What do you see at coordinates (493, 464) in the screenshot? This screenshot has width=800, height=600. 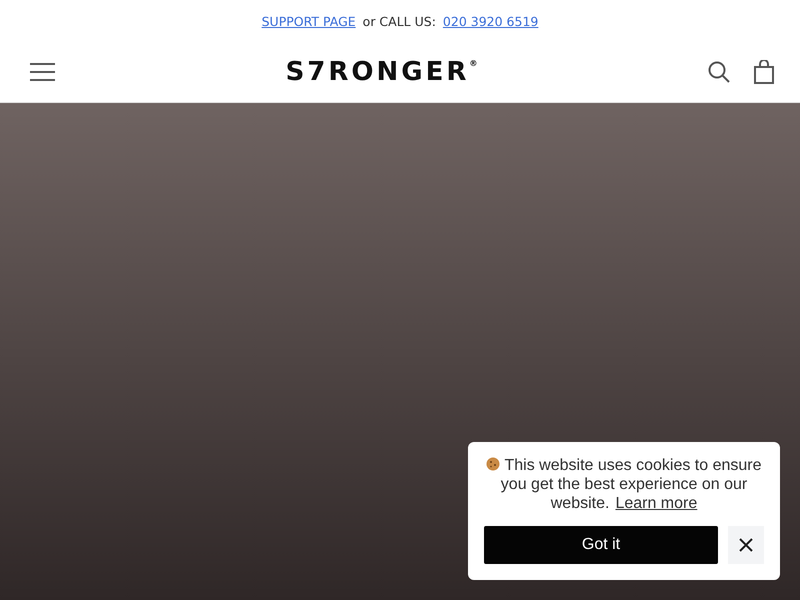 I see `cookie-icon` at bounding box center [493, 464].